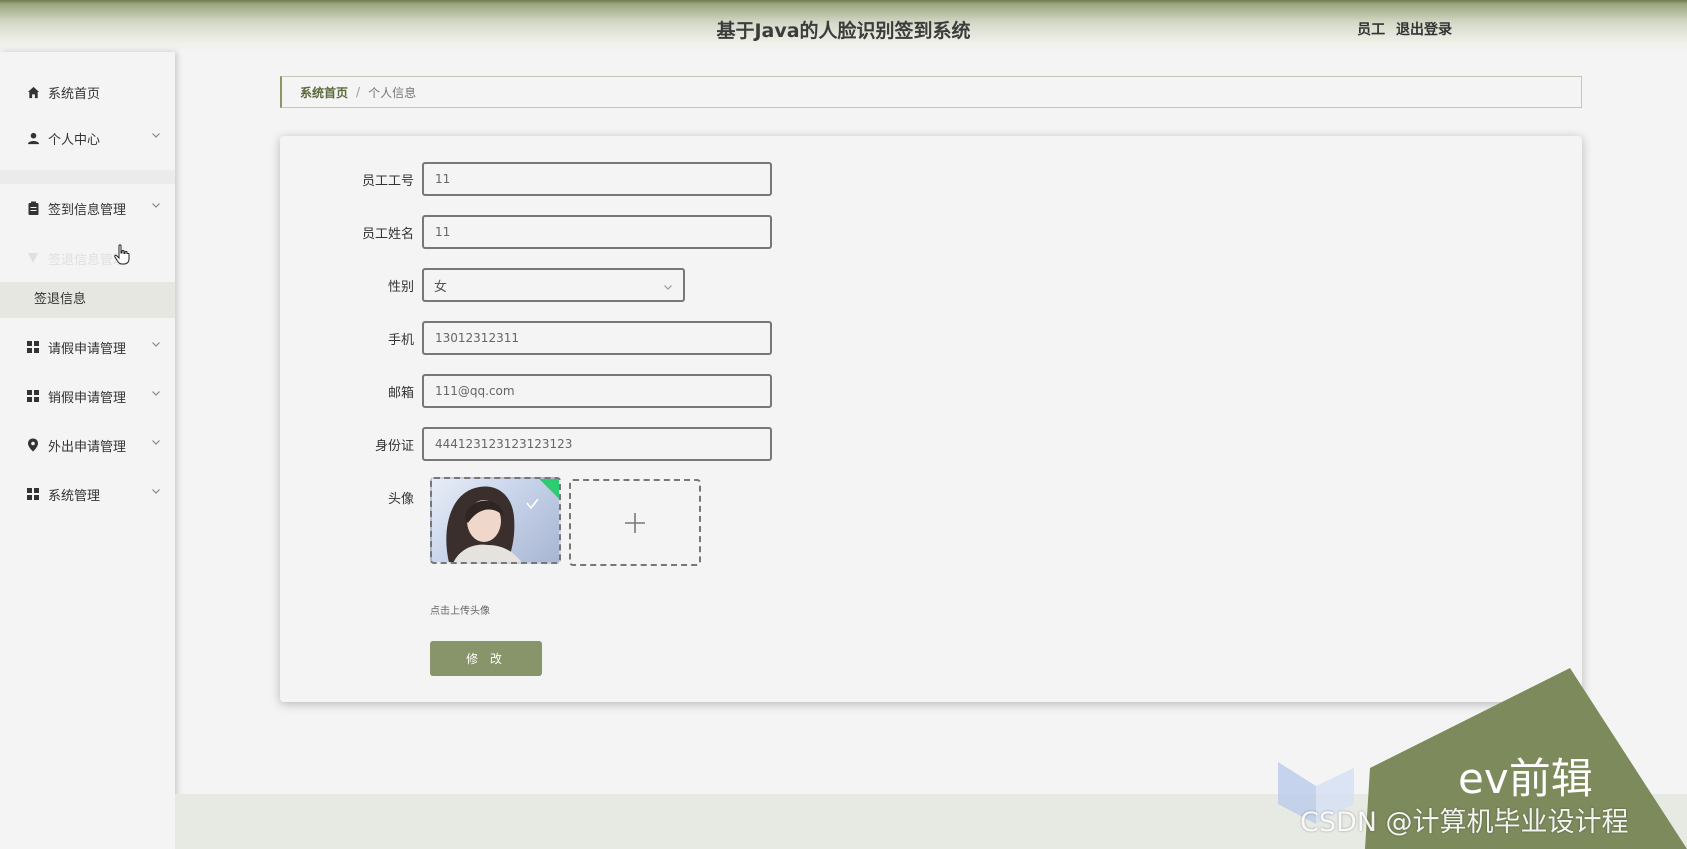 The width and height of the screenshot is (1687, 849). Describe the element at coordinates (87, 258) in the screenshot. I see `sidebar-item-checkout: 签退信息管理` at that location.